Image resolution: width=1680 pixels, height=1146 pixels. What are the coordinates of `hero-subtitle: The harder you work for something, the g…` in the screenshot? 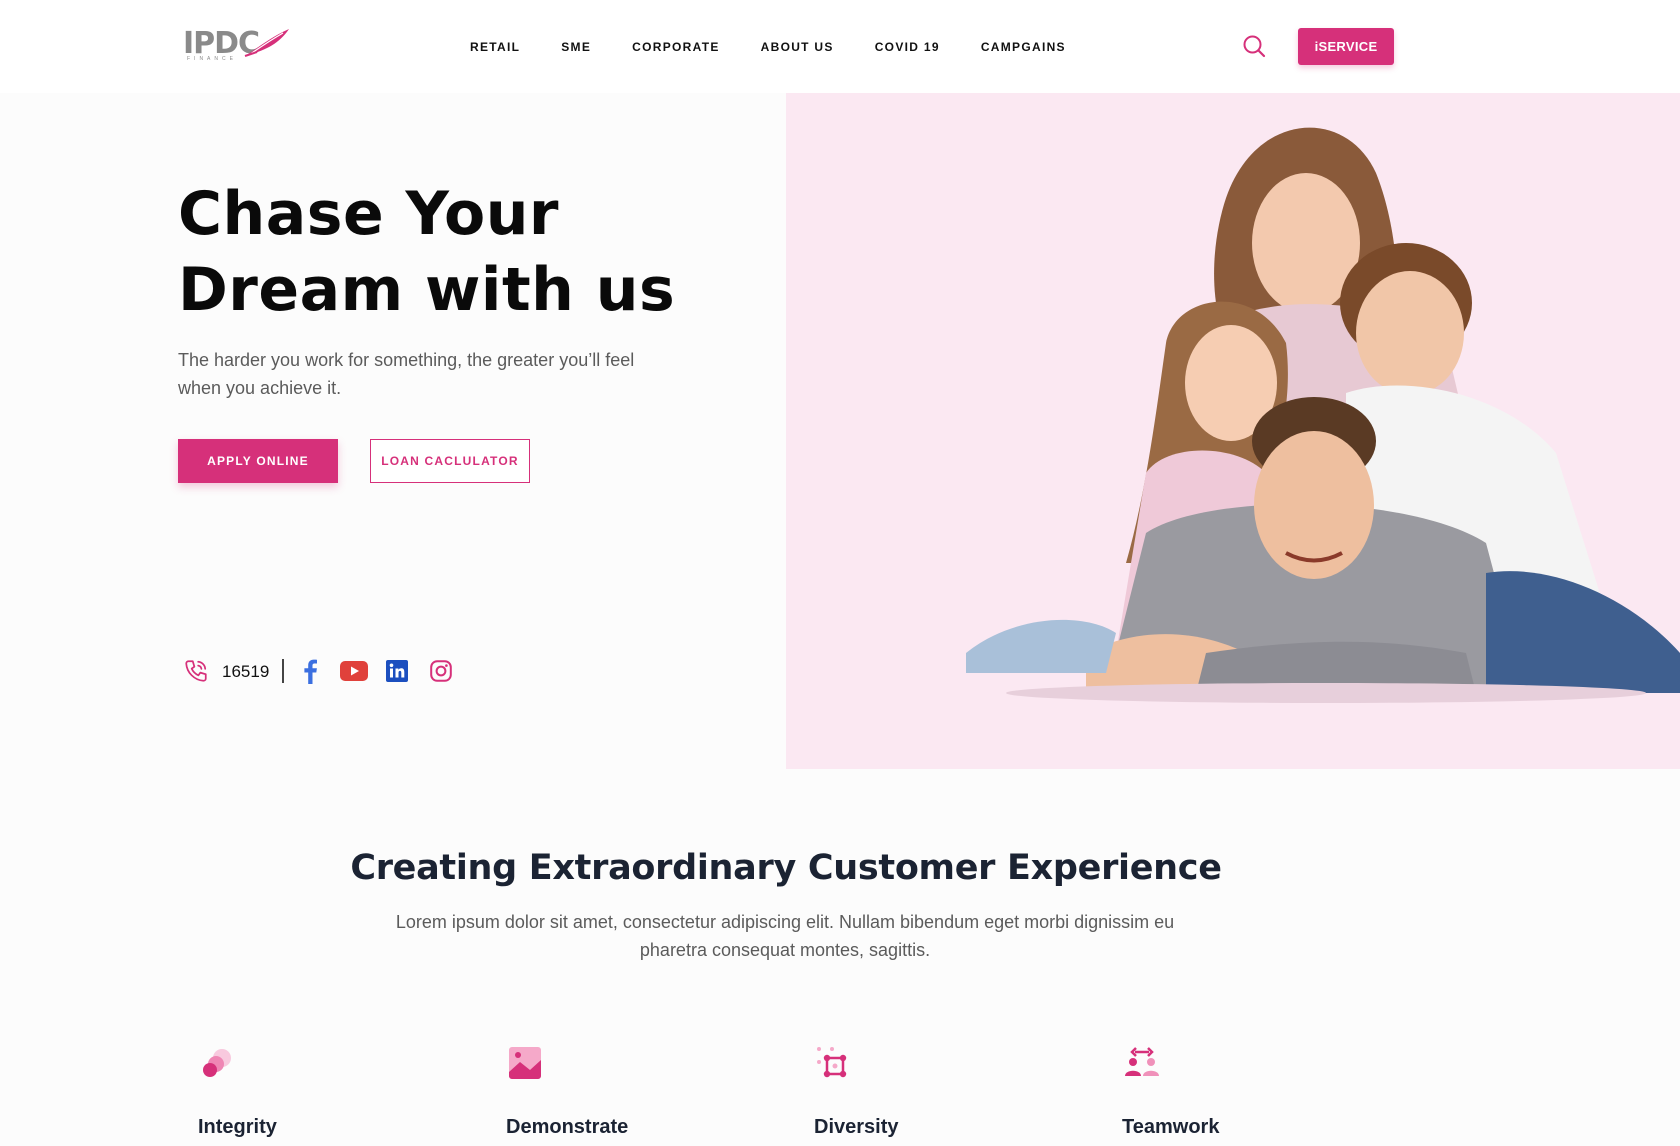 It's located at (406, 374).